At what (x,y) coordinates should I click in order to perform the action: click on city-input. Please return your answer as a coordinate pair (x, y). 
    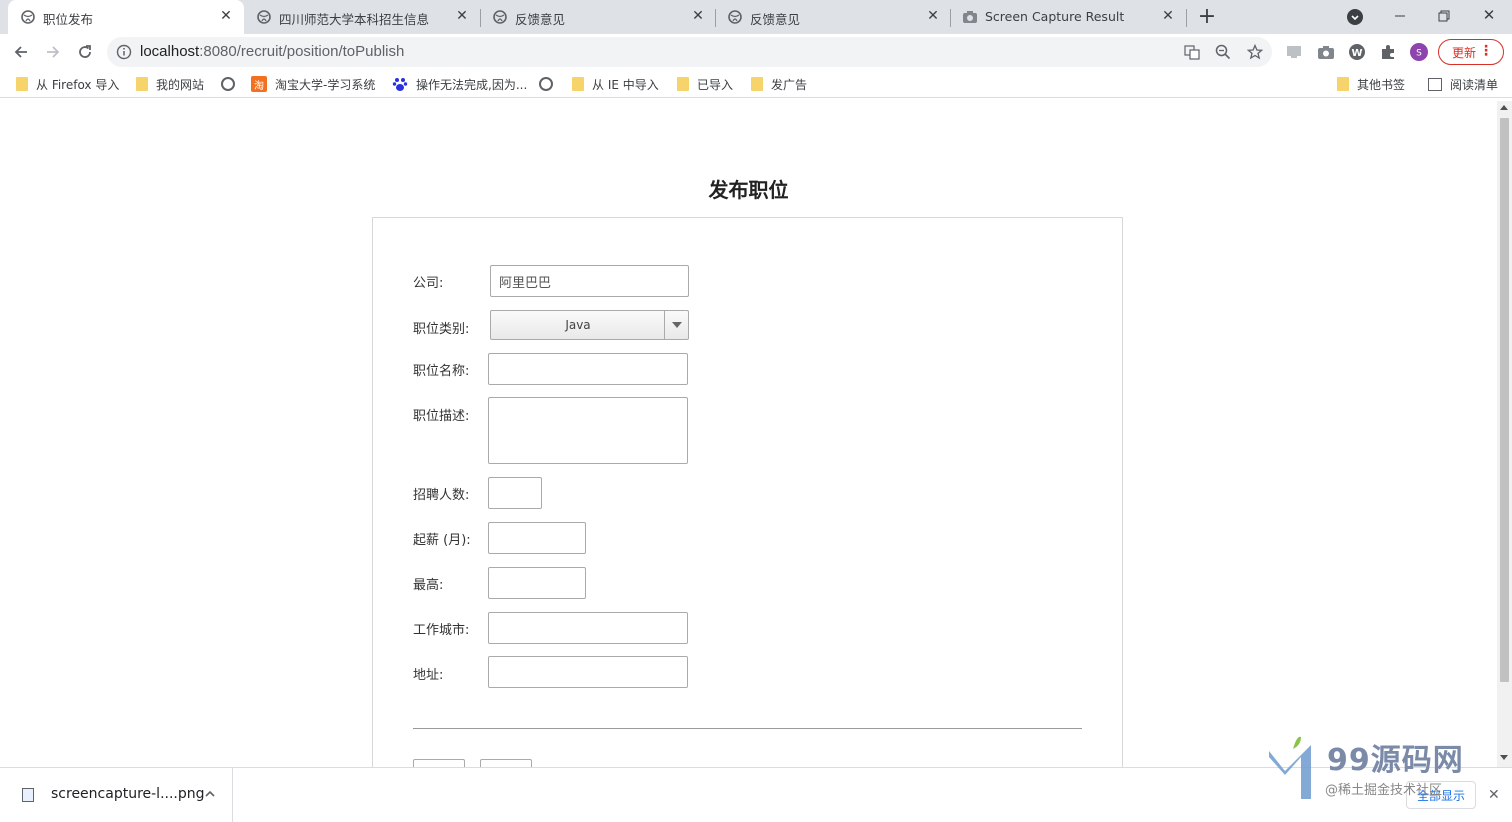
    Looking at the image, I should click on (588, 628).